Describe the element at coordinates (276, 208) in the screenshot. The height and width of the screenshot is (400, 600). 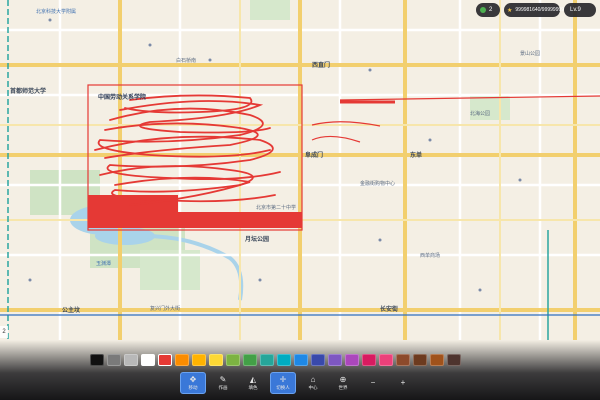
I see `map-label: 北京市第二十中学` at that location.